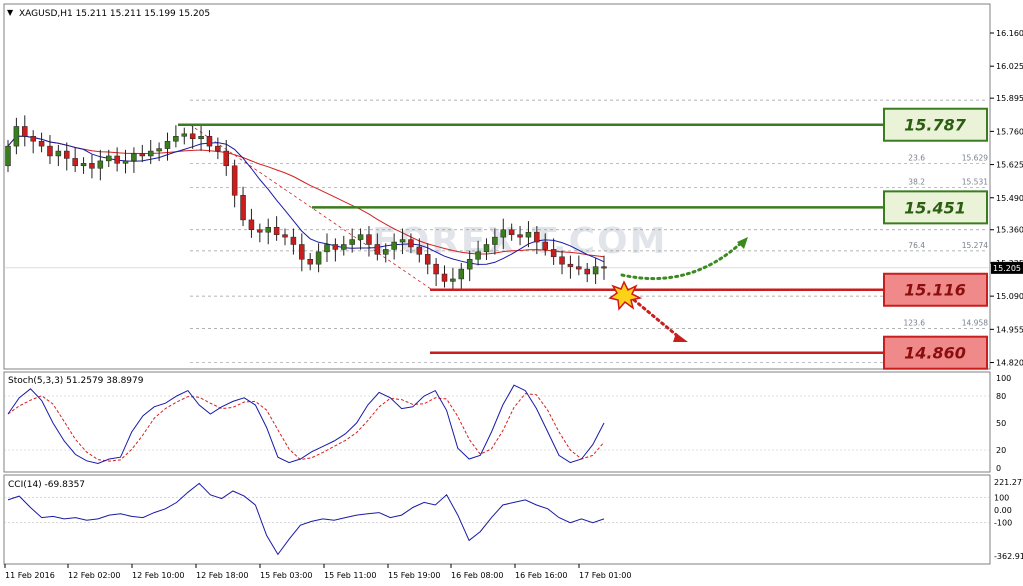 The height and width of the screenshot is (586, 1023). Describe the element at coordinates (497, 519) in the screenshot. I see `cci-panel-frame` at that location.